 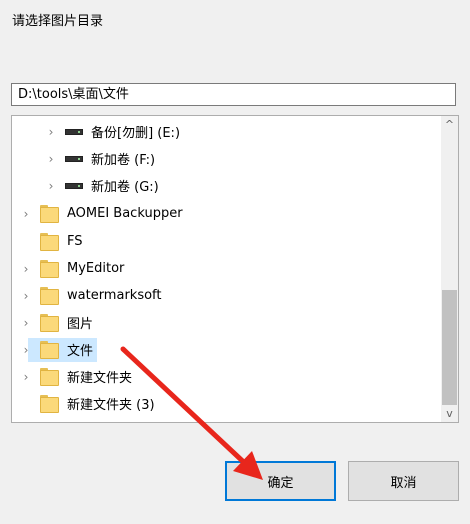 What do you see at coordinates (96, 268) in the screenshot?
I see `tree-item-label: MyEditor` at bounding box center [96, 268].